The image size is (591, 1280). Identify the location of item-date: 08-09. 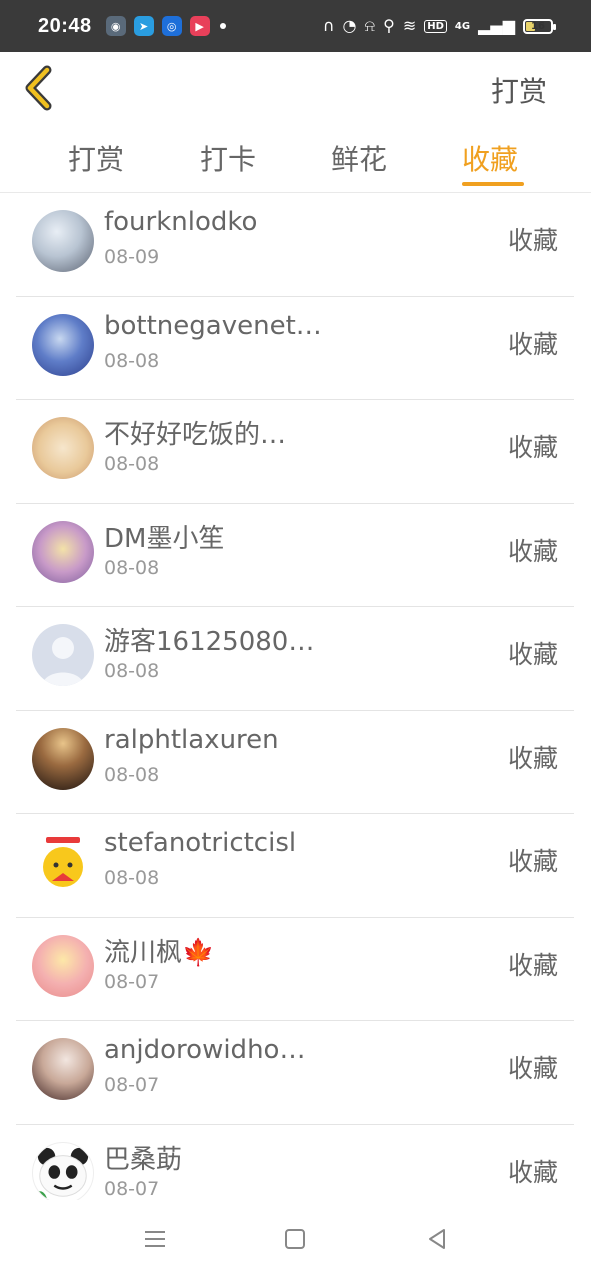
(132, 257).